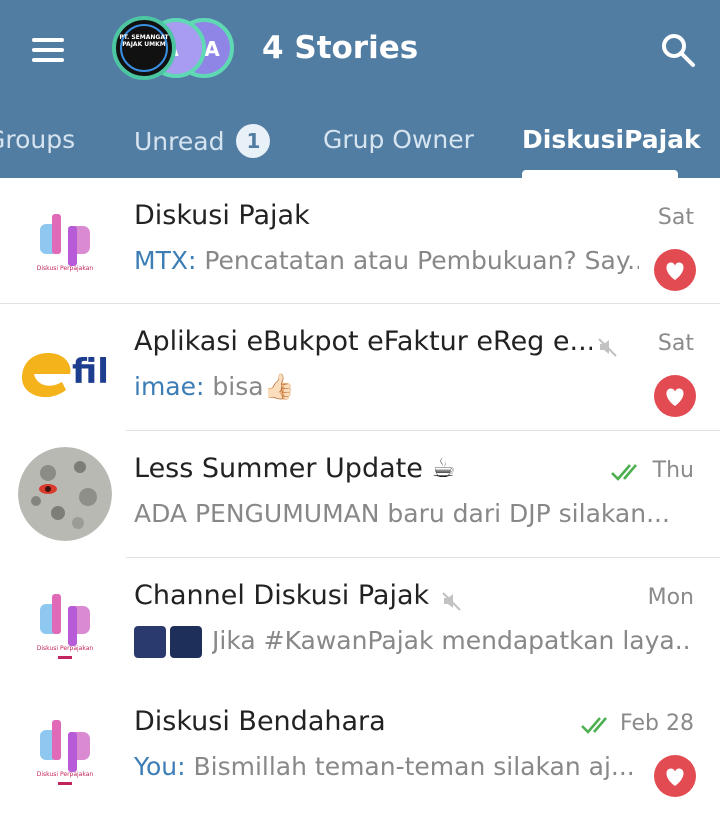 The image size is (720, 837). What do you see at coordinates (179, 141) in the screenshot?
I see `tab-label: Unread` at bounding box center [179, 141].